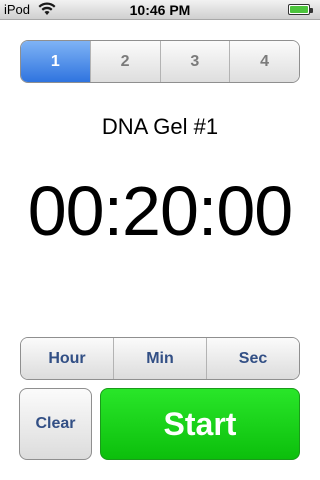 The image size is (320, 480). What do you see at coordinates (67, 358) in the screenshot?
I see `hour-button: Hour` at bounding box center [67, 358].